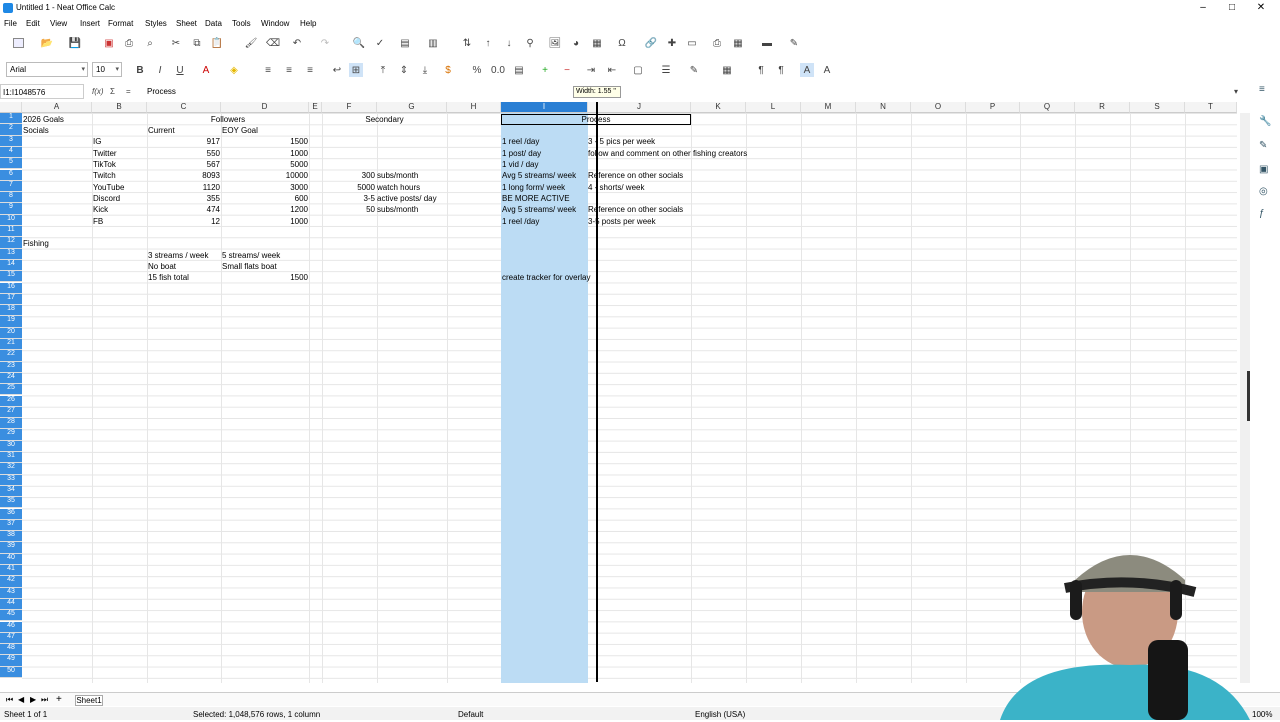 Image resolution: width=1280 pixels, height=722 pixels. What do you see at coordinates (11, 661) in the screenshot?
I see `row-header: 49` at bounding box center [11, 661].